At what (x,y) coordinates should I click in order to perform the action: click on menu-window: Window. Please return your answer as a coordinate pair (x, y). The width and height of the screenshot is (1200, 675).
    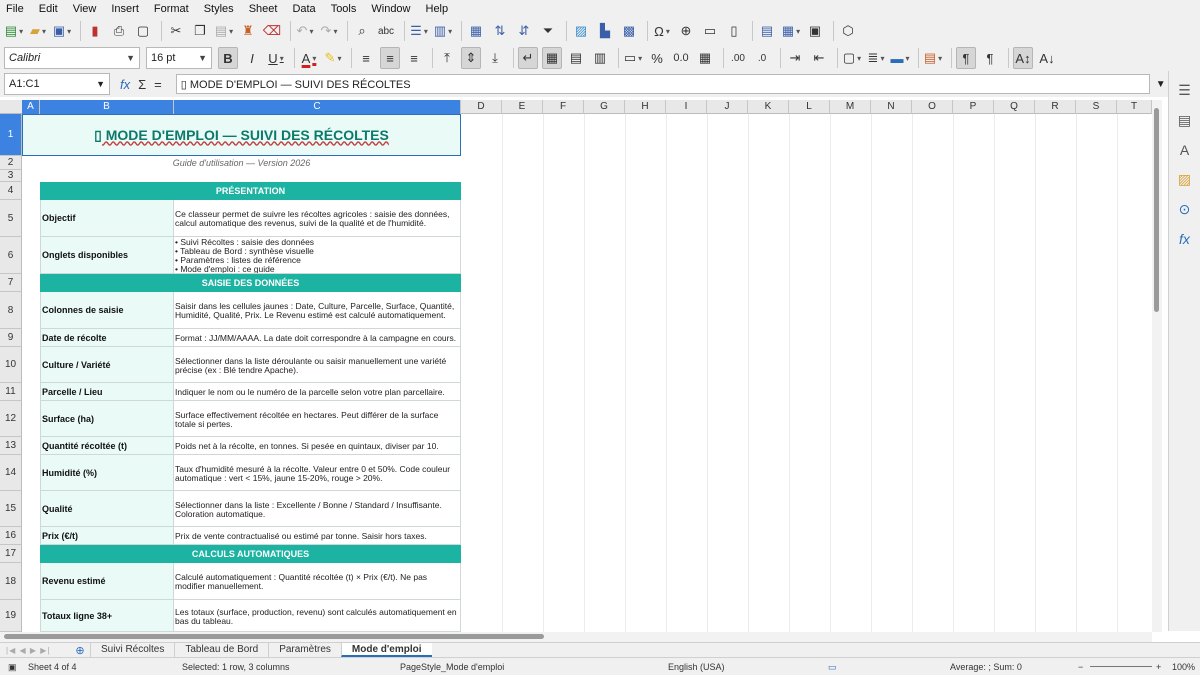
    Looking at the image, I should click on (390, 9).